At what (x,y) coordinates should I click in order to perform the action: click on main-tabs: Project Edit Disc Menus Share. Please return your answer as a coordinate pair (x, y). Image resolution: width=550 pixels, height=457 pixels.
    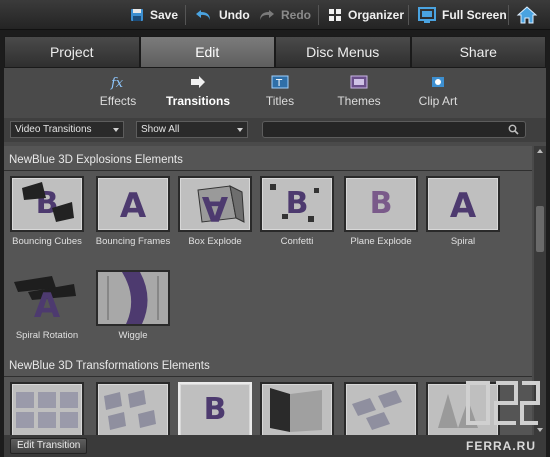
    Looking at the image, I should click on (275, 52).